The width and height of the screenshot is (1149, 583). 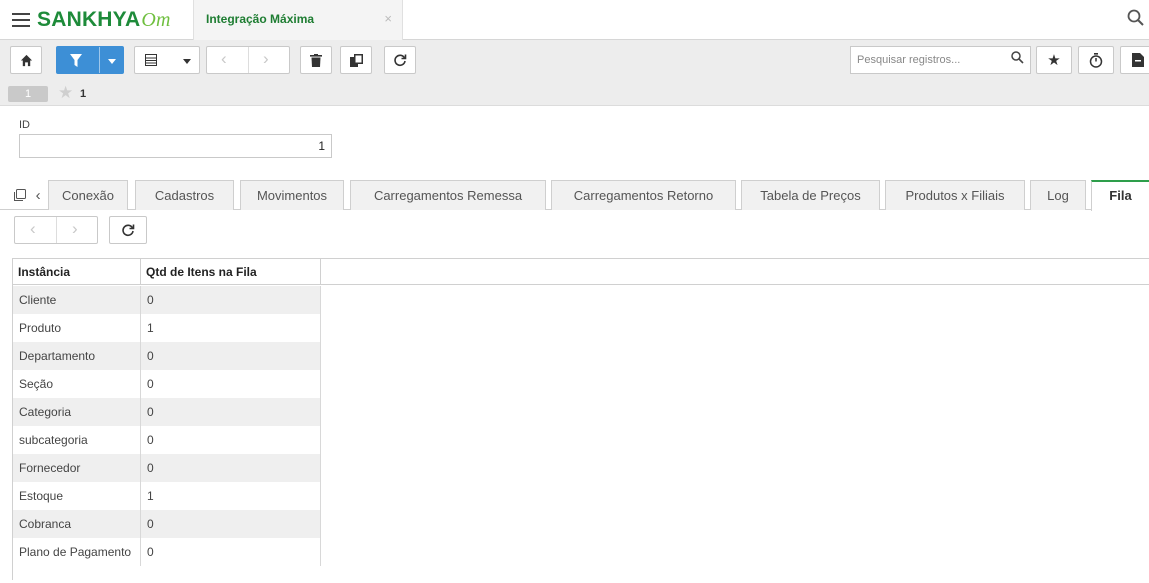 I want to click on refresh-button, so click(x=400, y=60).